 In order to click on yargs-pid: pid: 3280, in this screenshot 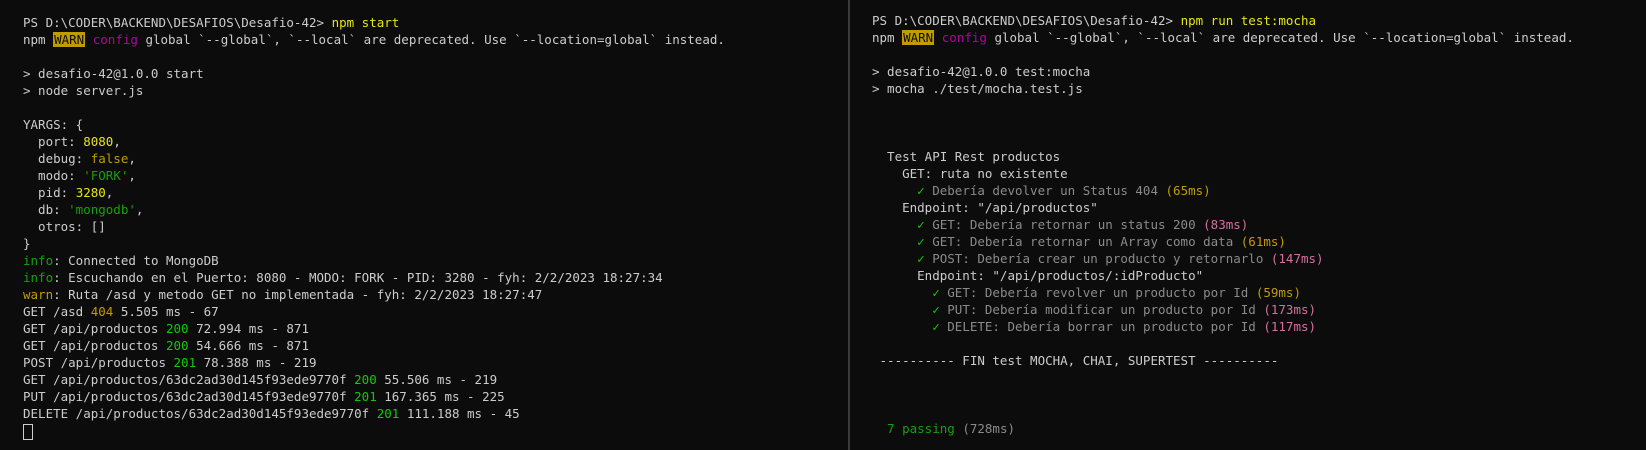, I will do `click(68, 192)`.